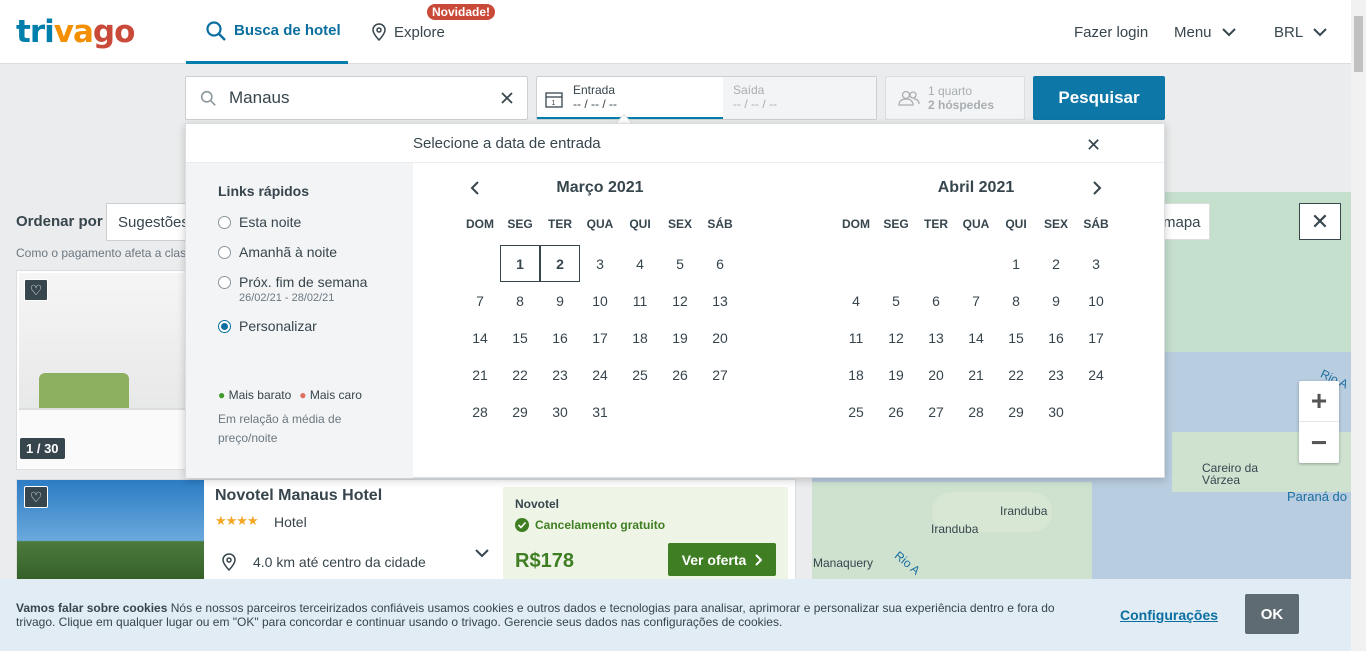 This screenshot has height=651, width=1366. Describe the element at coordinates (482, 553) in the screenshot. I see `chevron-down-icon` at that location.